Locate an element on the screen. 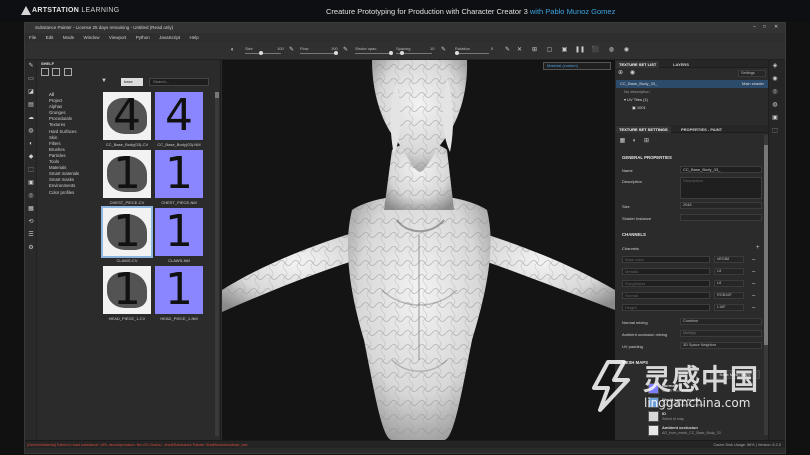 The image size is (810, 455). tab-texture-set-settings: TEXTURE SET SETTINGS is located at coordinates (643, 129).